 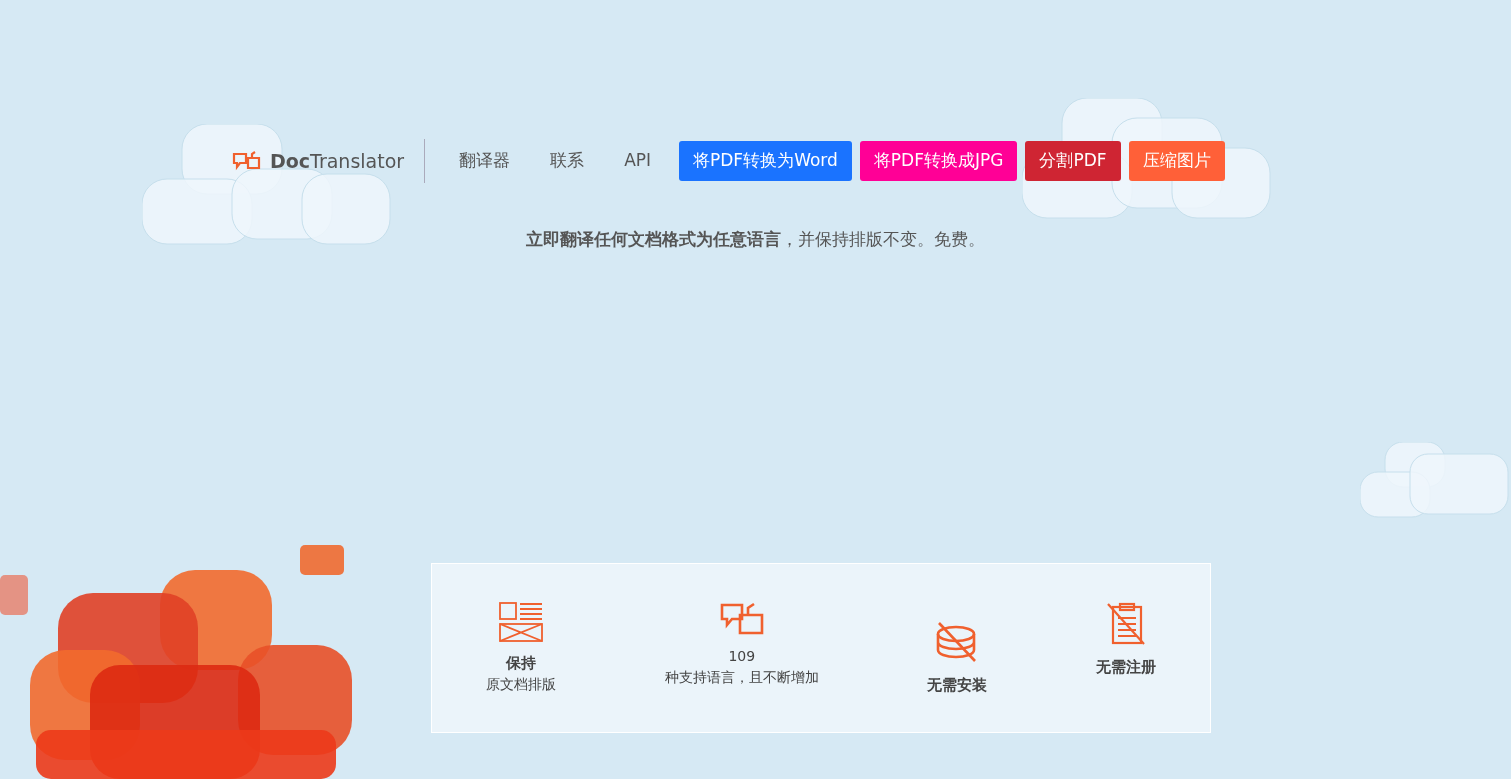 I want to click on layout-icon, so click(x=521, y=621).